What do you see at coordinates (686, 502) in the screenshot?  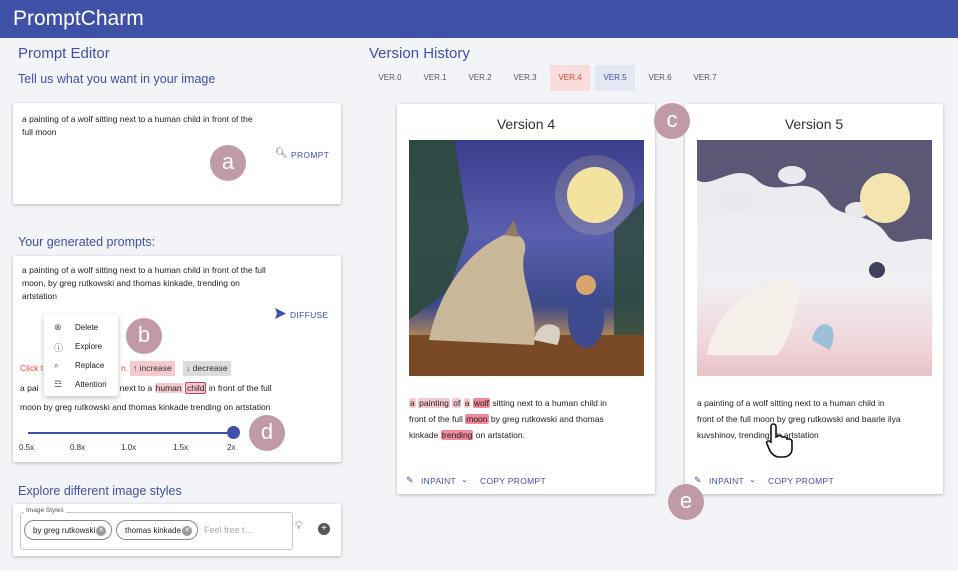 I see `annotation-badge-e: e` at bounding box center [686, 502].